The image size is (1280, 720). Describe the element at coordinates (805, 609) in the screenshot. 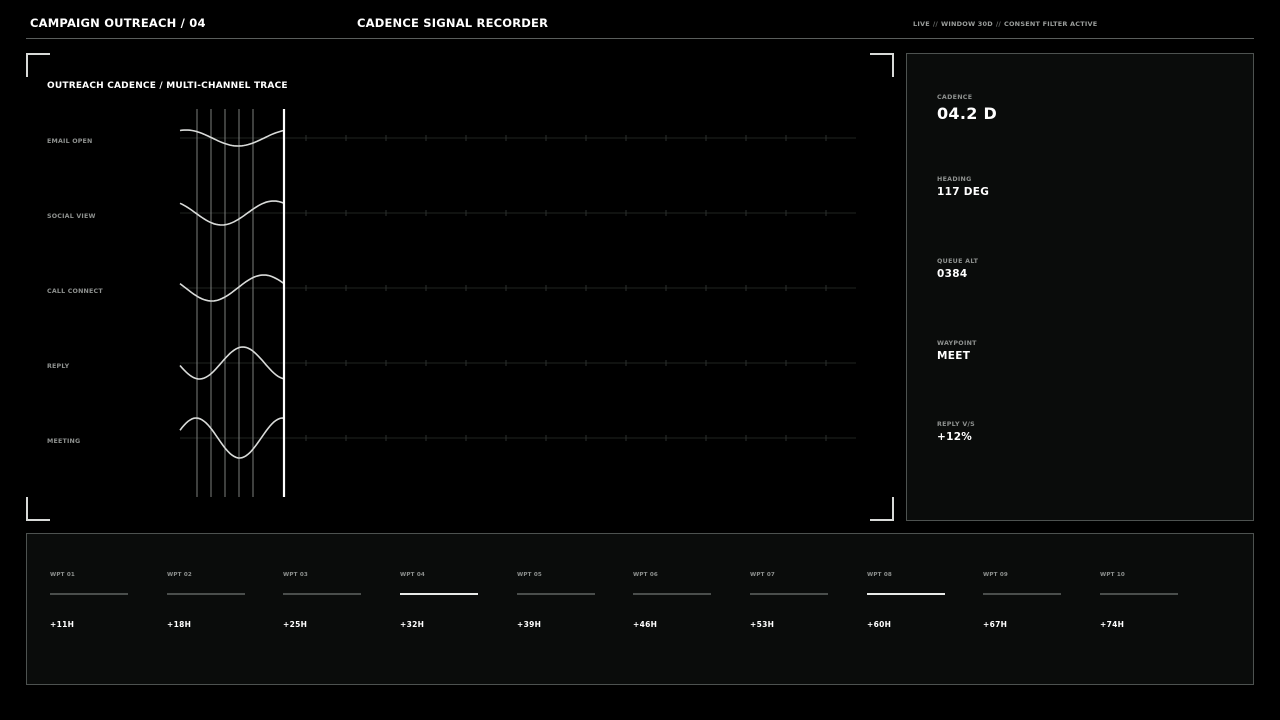

I see `waypoint-item: WPT 07 +53H` at that location.